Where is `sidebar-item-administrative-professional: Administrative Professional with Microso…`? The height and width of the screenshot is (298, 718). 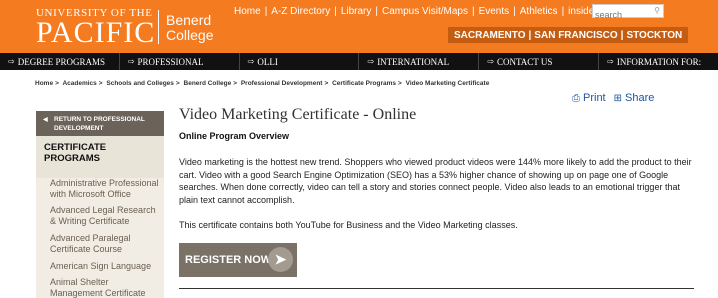
sidebar-item-administrative-professional: Administrative Professional with Microso… is located at coordinates (107, 189).